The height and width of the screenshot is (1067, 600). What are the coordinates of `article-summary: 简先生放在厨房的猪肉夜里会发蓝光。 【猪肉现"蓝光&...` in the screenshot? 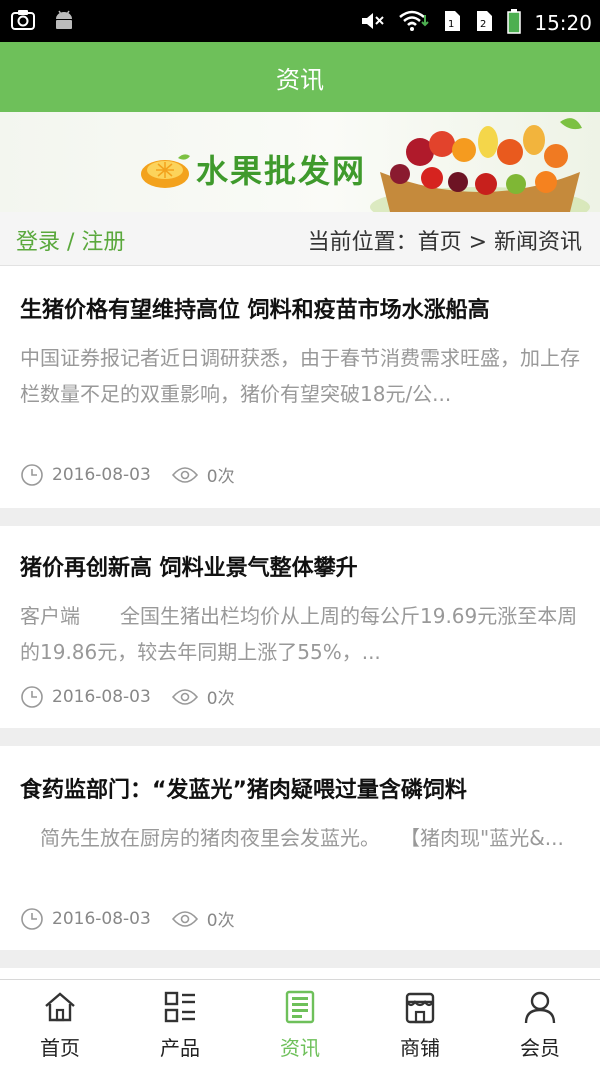 It's located at (292, 838).